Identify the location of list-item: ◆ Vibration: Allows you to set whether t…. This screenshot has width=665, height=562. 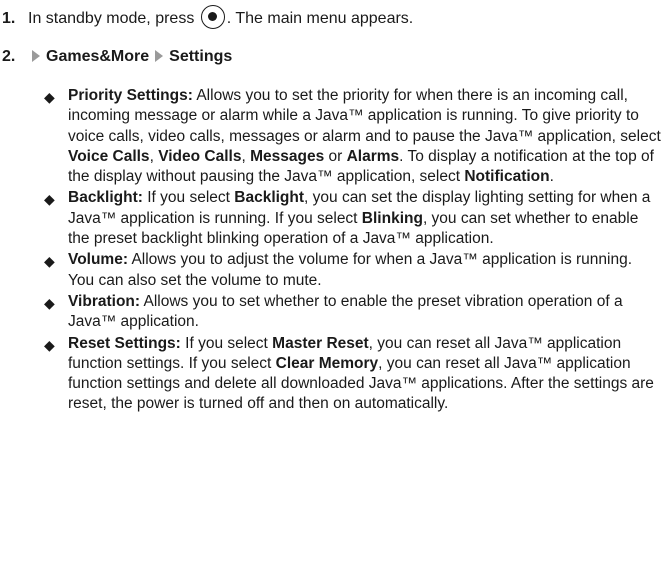
(353, 312).